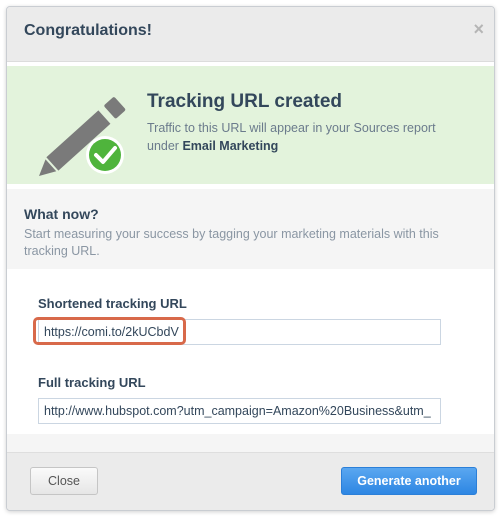 This screenshot has width=500, height=516. What do you see at coordinates (88, 30) in the screenshot?
I see `dialog-title: Congratulations!` at bounding box center [88, 30].